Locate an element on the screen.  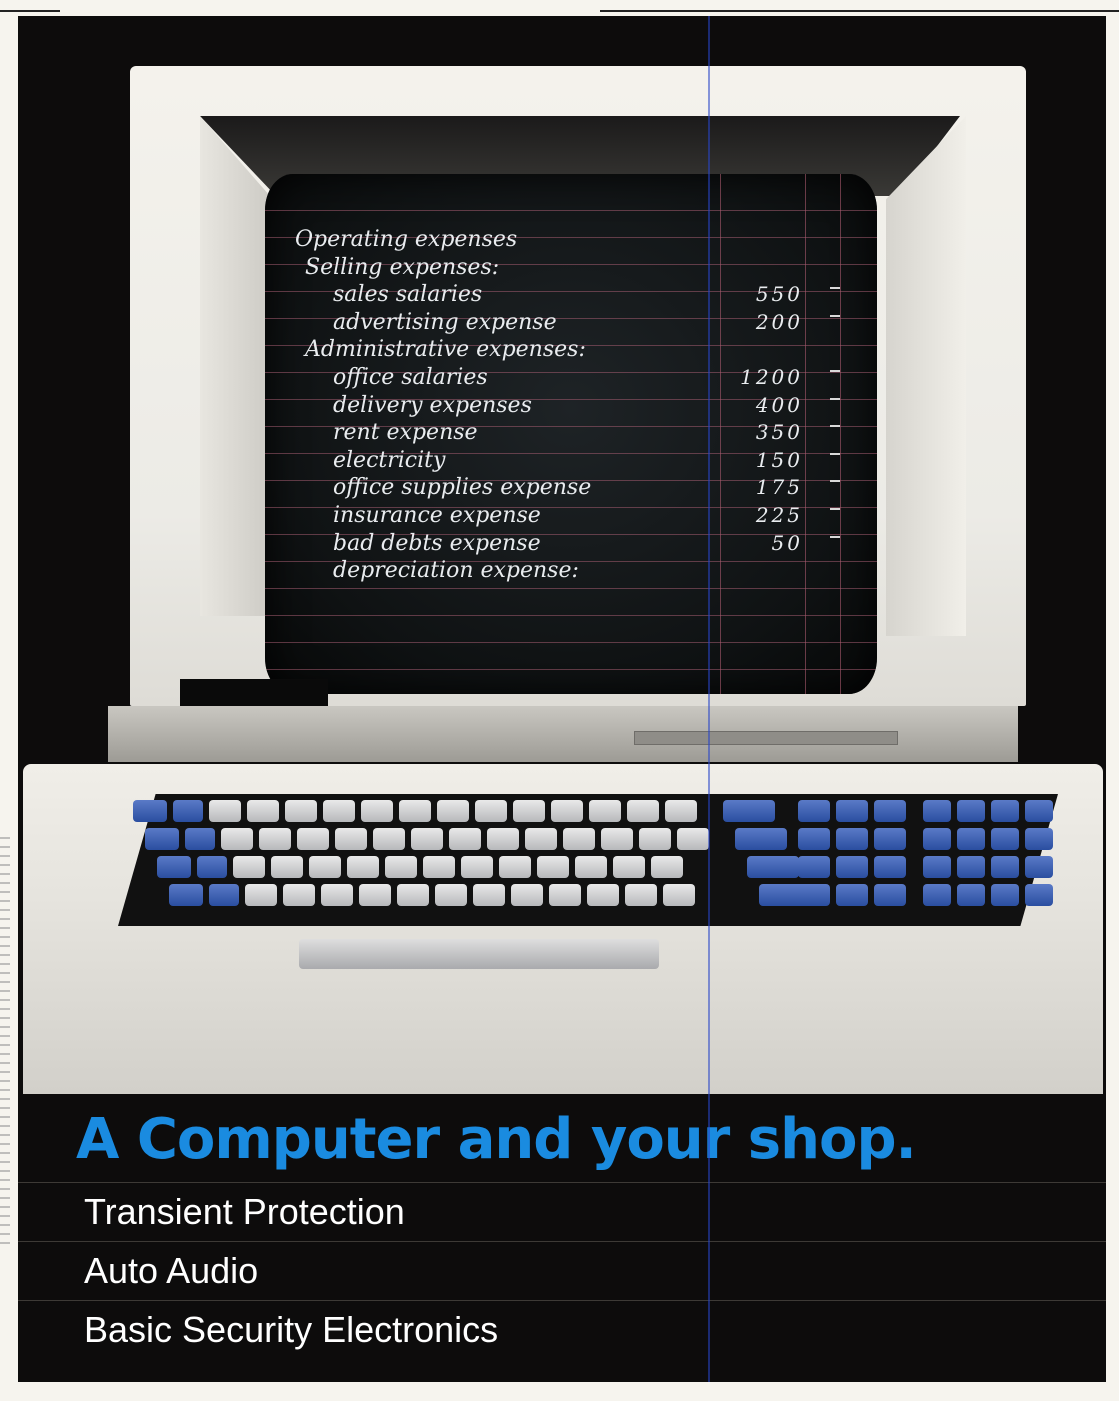
ledger-row-amount: 150 is located at coordinates (779, 459).